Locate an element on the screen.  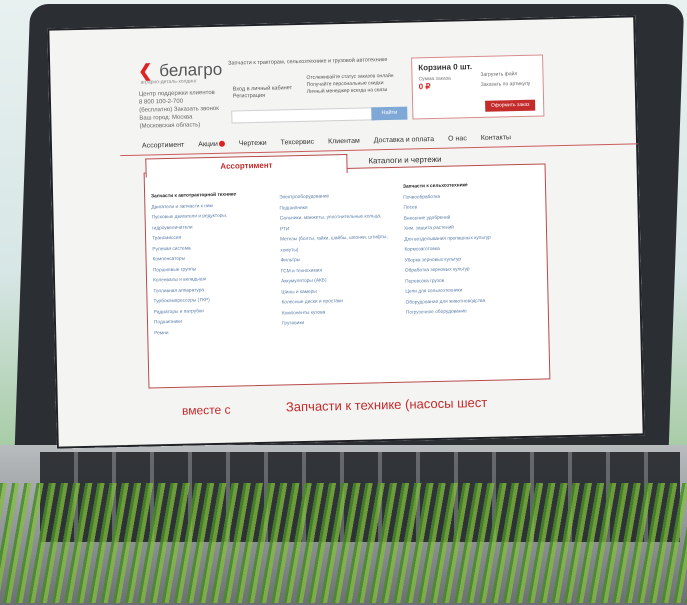
nav-promos-label: Акции is located at coordinates (208, 144).